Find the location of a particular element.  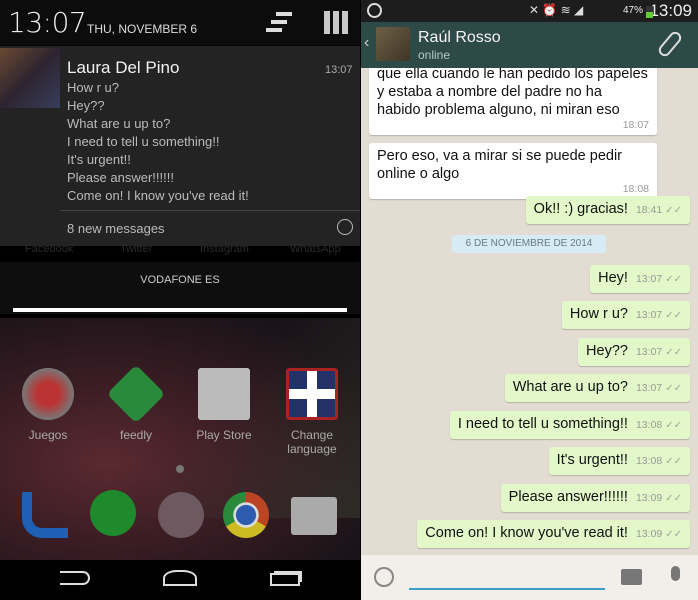

notification-line: What are u up to? is located at coordinates (119, 123).